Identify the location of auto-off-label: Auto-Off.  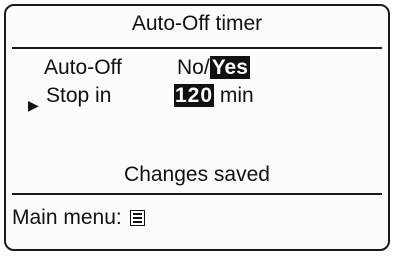
(83, 67).